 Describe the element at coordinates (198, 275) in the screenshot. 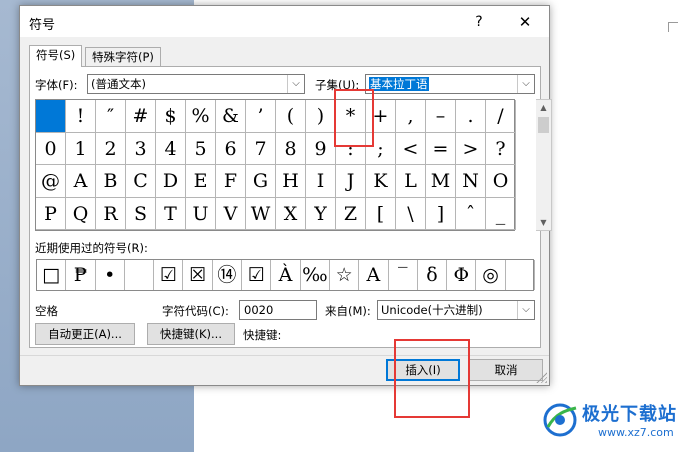

I see `recent-symbol: ☒` at that location.